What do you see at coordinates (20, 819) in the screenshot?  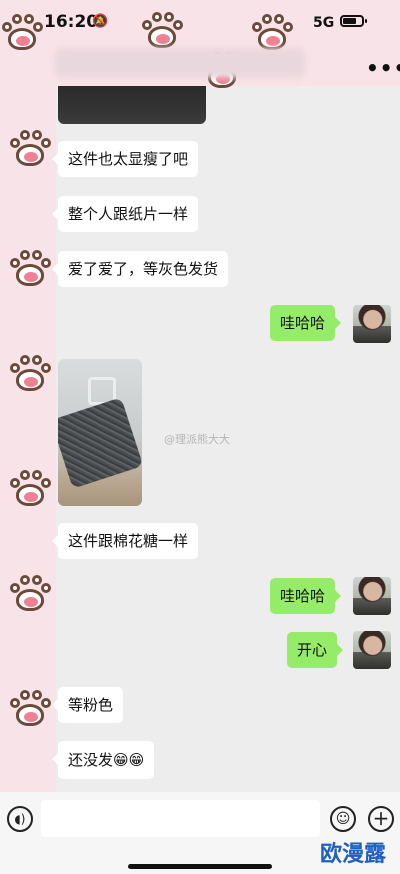 I see `voice-icon: ◖)` at bounding box center [20, 819].